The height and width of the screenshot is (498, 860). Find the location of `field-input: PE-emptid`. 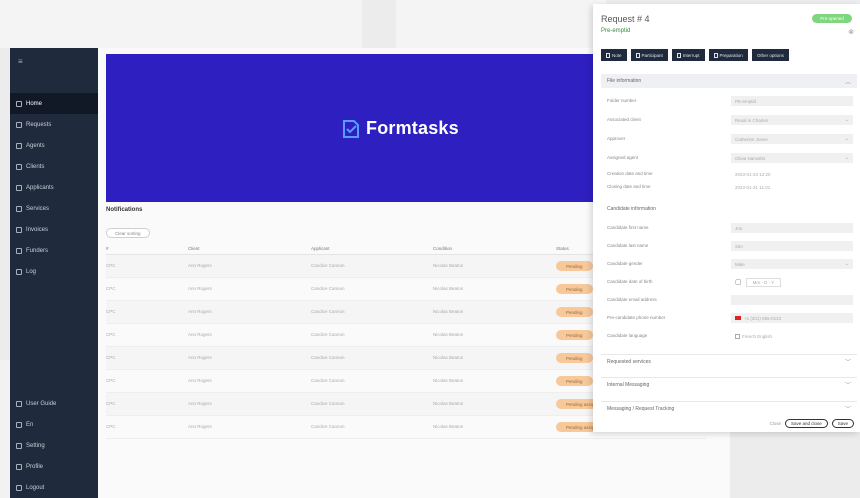

field-input: PE-emptid is located at coordinates (792, 101).